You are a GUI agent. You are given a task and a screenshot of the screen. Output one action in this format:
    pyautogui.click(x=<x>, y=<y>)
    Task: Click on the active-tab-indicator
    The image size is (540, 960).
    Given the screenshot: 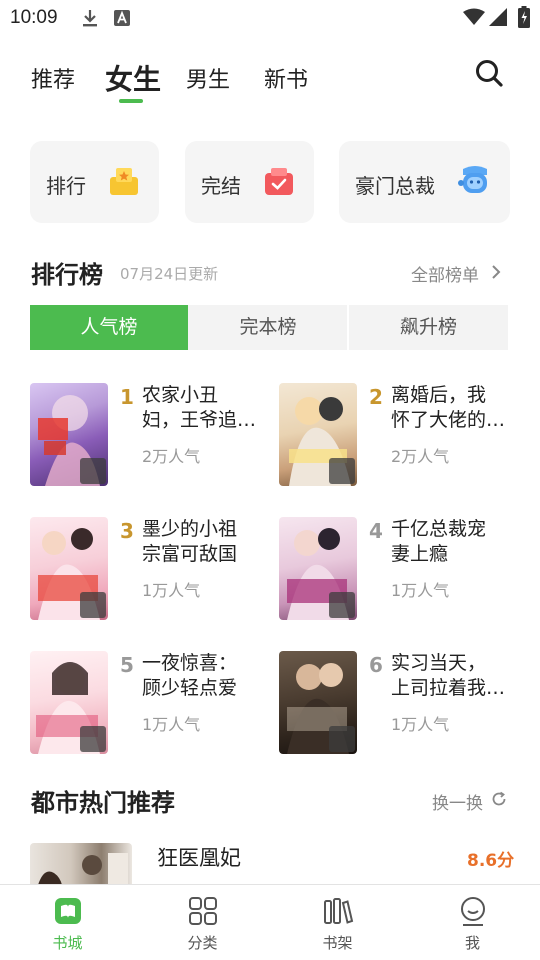 What is the action you would take?
    pyautogui.click(x=131, y=101)
    